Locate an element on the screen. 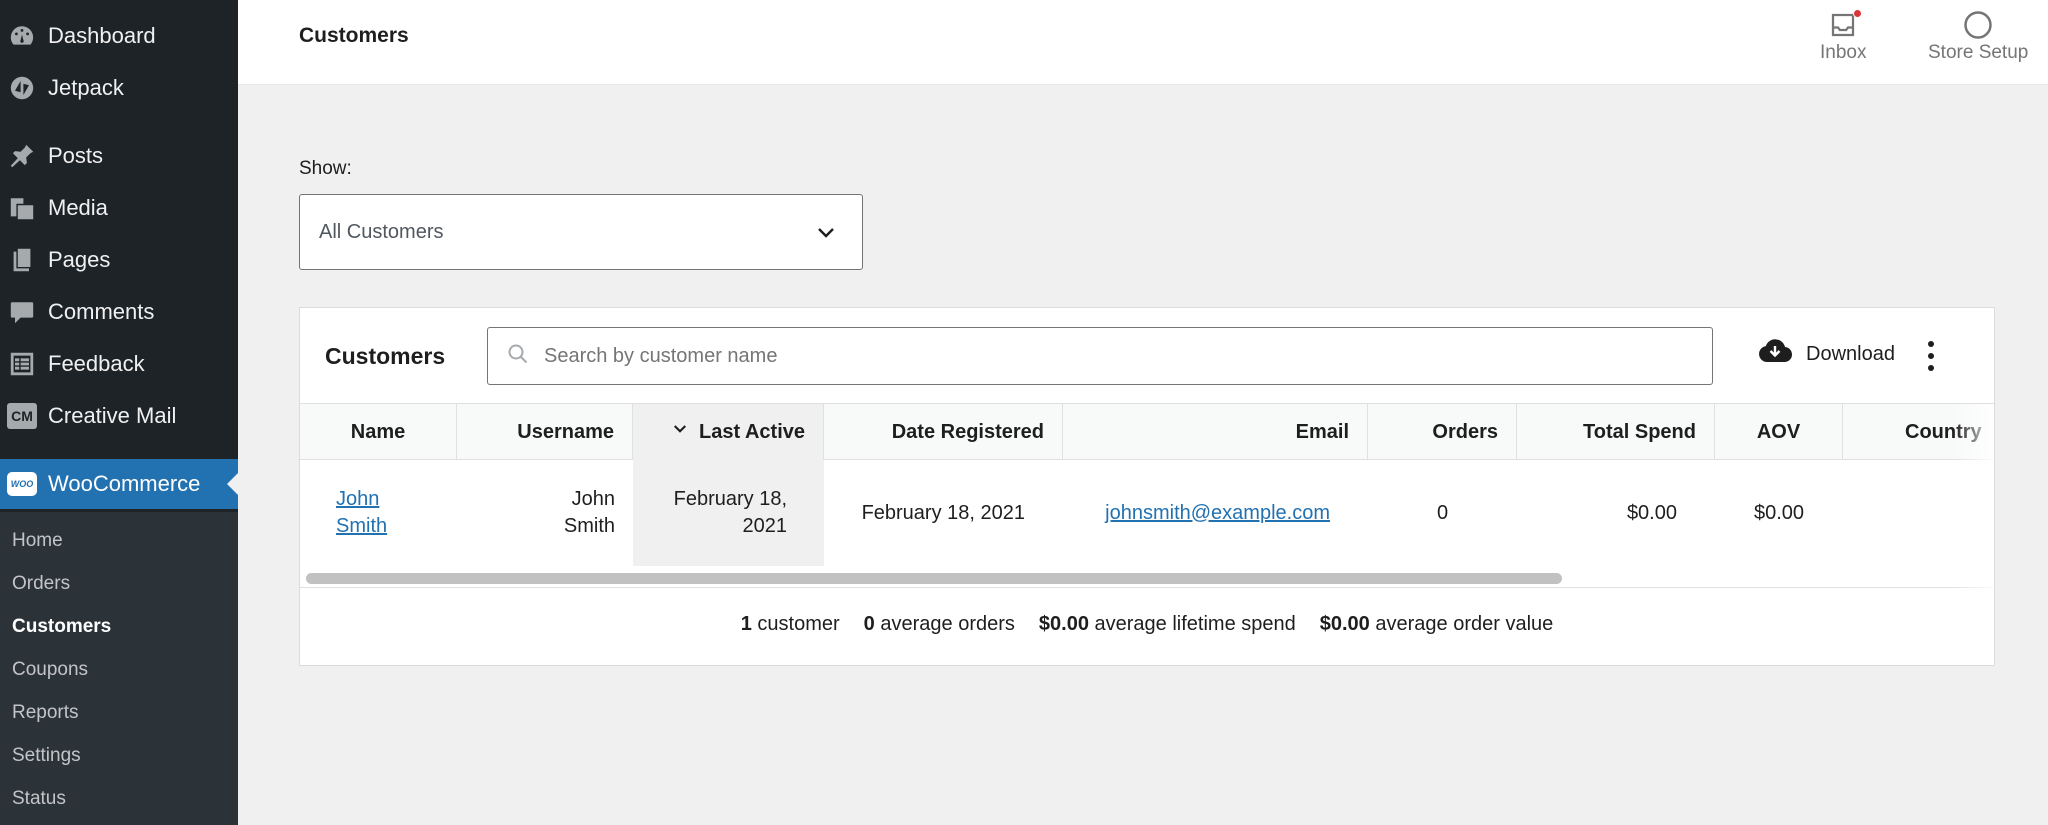 The width and height of the screenshot is (2048, 825). chevron-down-icon is located at coordinates (826, 236).